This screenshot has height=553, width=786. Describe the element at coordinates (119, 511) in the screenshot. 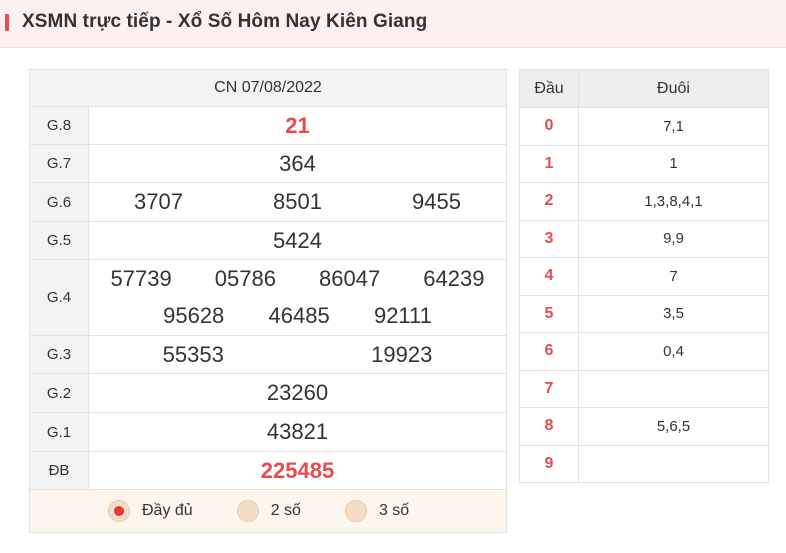

I see `radio-selected-icon` at that location.